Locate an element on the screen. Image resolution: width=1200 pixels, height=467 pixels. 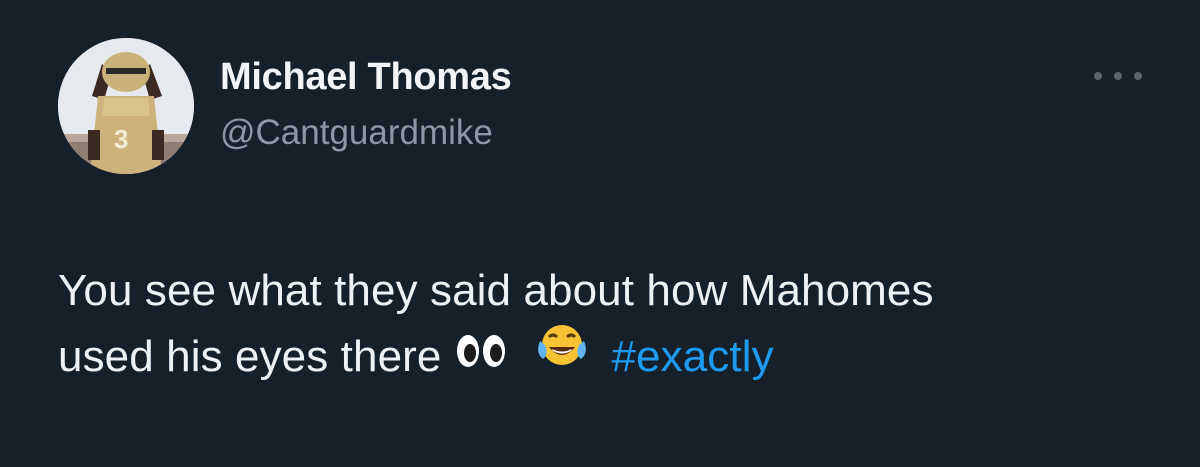
eyes-emoji-icon is located at coordinates (481, 355).